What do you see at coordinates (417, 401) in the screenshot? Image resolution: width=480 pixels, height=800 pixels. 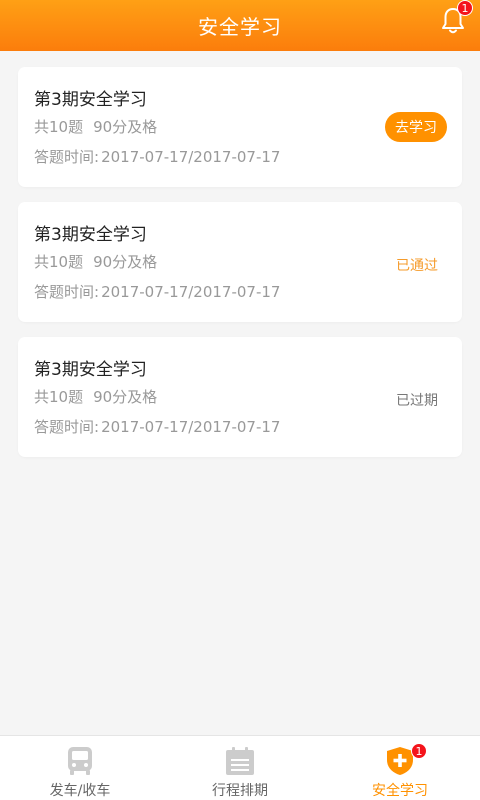 I see `status-expired: 已过期` at bounding box center [417, 401].